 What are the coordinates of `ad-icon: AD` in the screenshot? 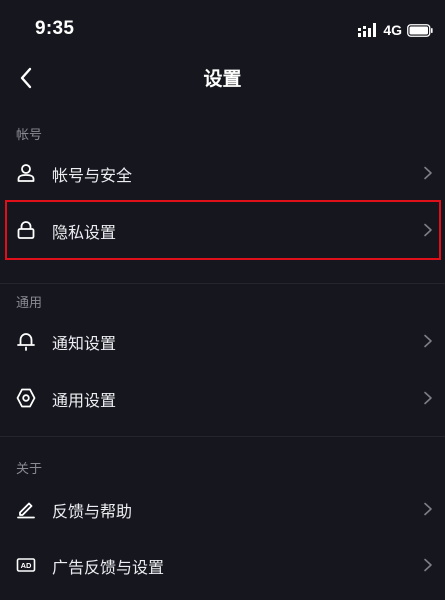 It's located at (26, 565).